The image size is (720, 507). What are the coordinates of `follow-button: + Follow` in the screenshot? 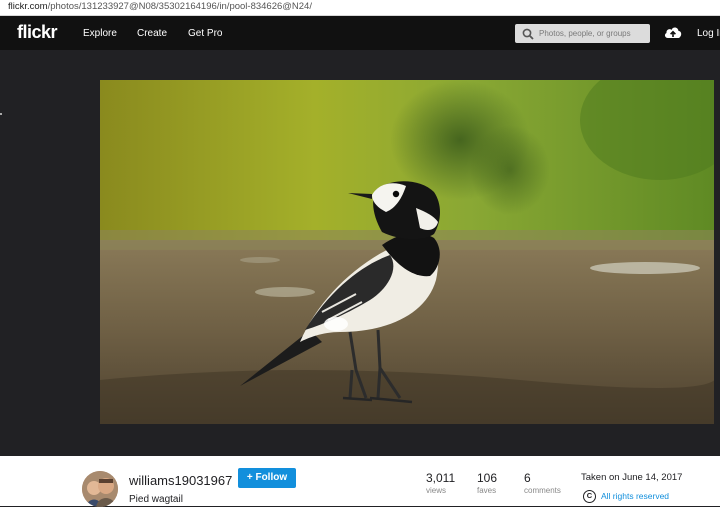 It's located at (267, 478).